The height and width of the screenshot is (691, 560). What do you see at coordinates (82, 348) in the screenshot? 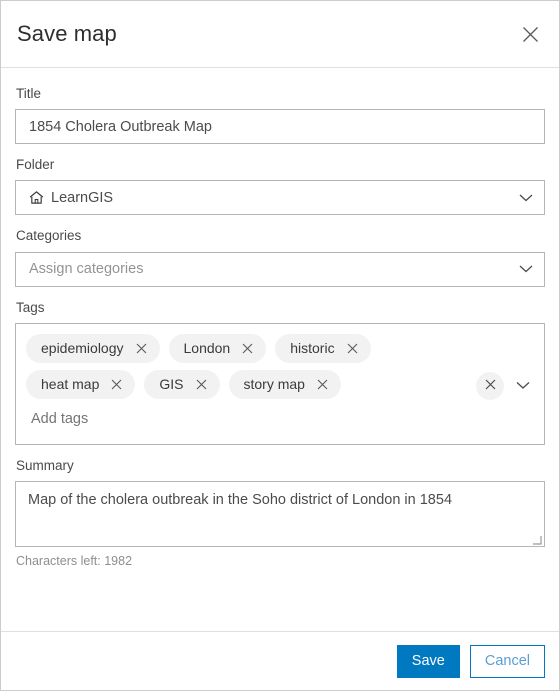
I see `tag-label: epidemiology` at bounding box center [82, 348].